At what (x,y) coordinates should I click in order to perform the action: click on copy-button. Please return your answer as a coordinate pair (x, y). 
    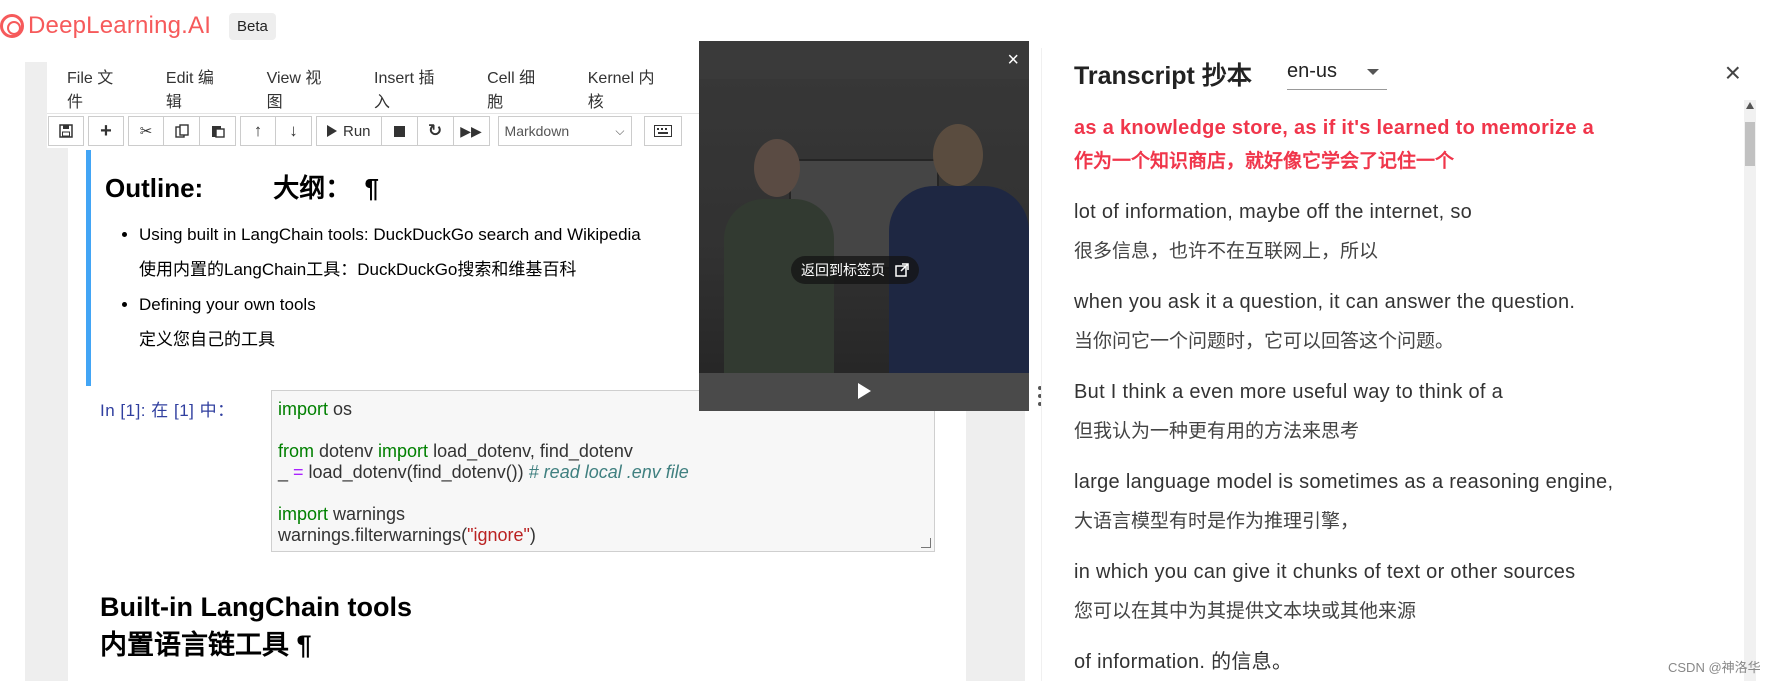
    Looking at the image, I should click on (182, 131).